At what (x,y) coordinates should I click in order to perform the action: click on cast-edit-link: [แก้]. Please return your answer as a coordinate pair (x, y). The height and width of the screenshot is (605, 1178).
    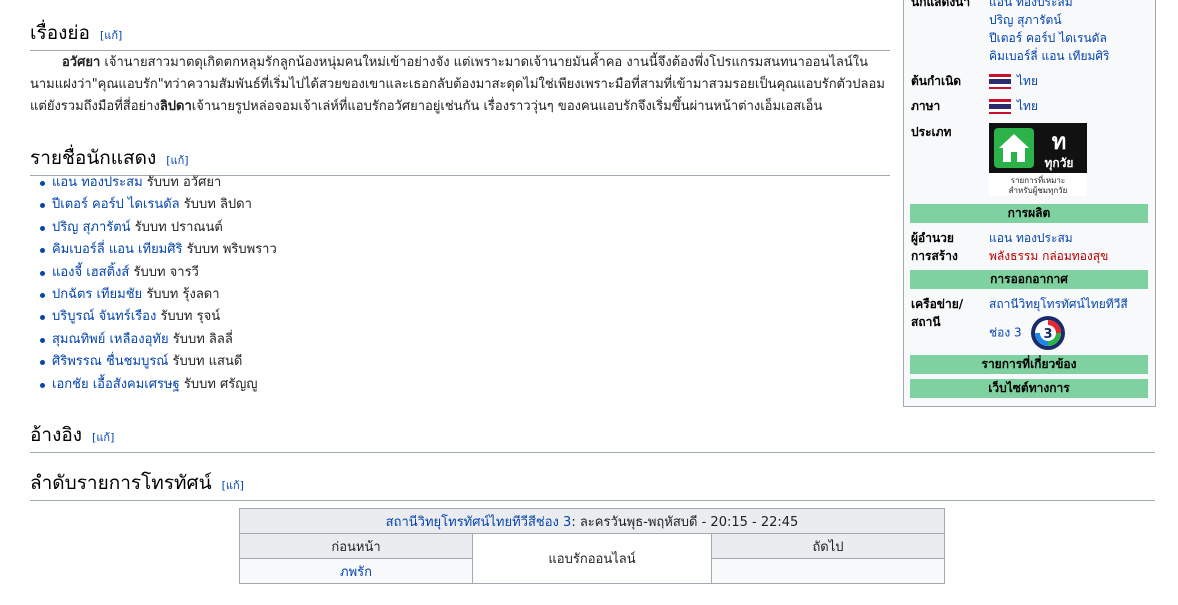
    Looking at the image, I should click on (177, 160).